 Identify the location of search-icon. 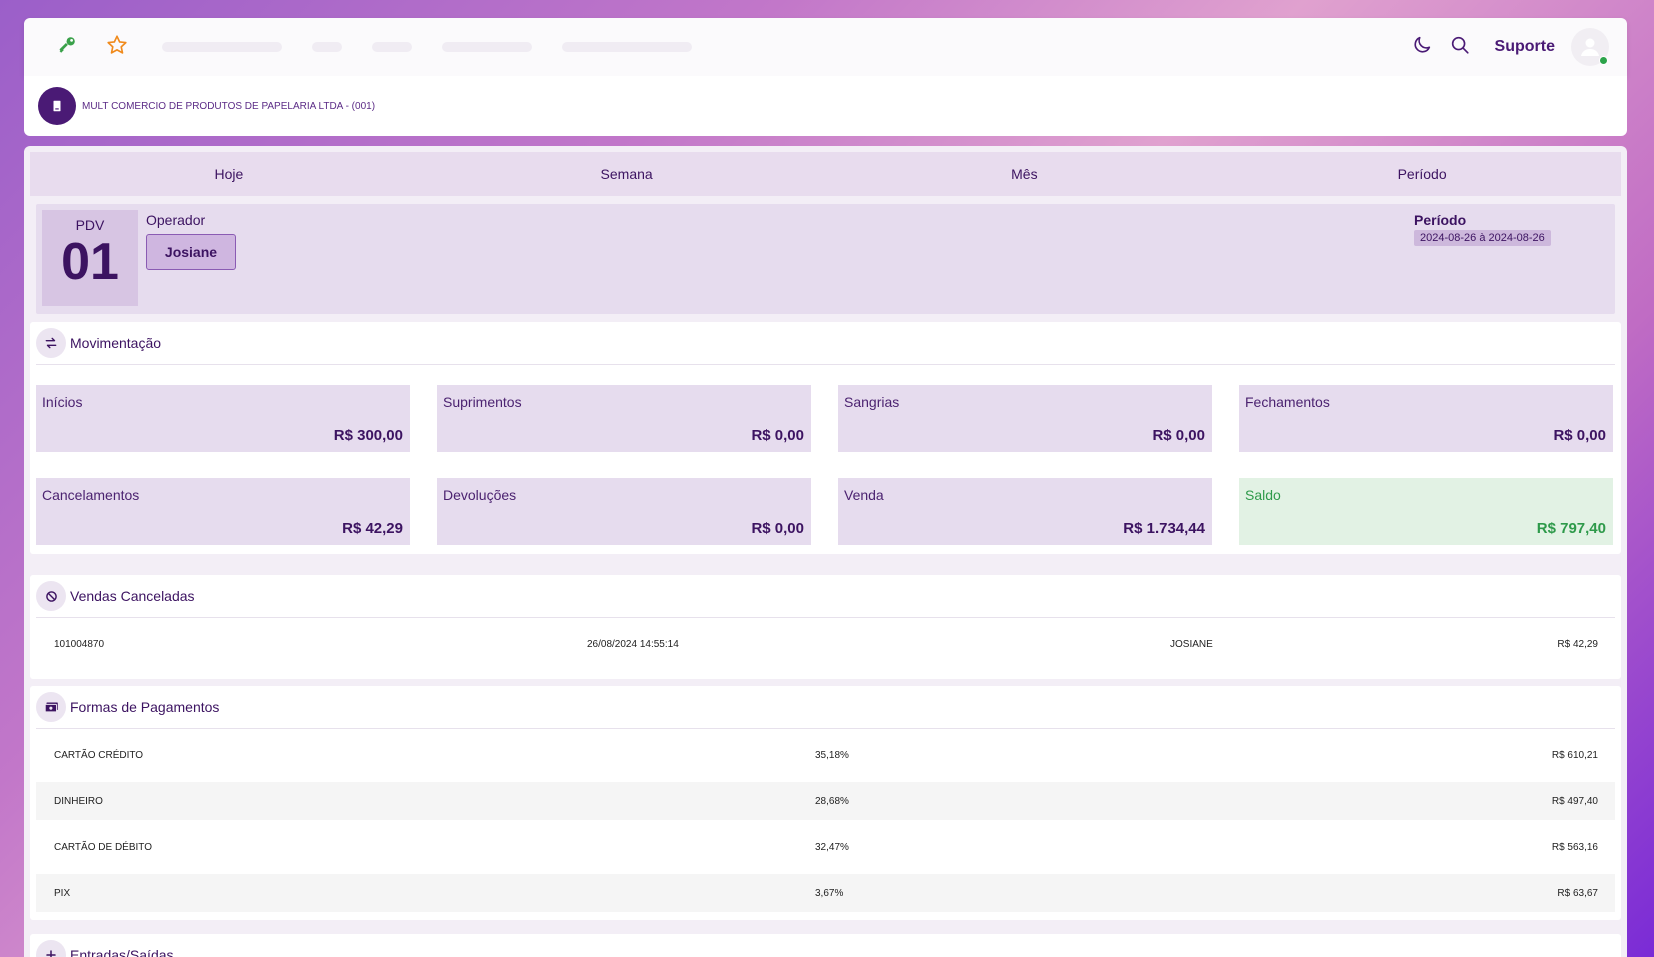
(1460, 47).